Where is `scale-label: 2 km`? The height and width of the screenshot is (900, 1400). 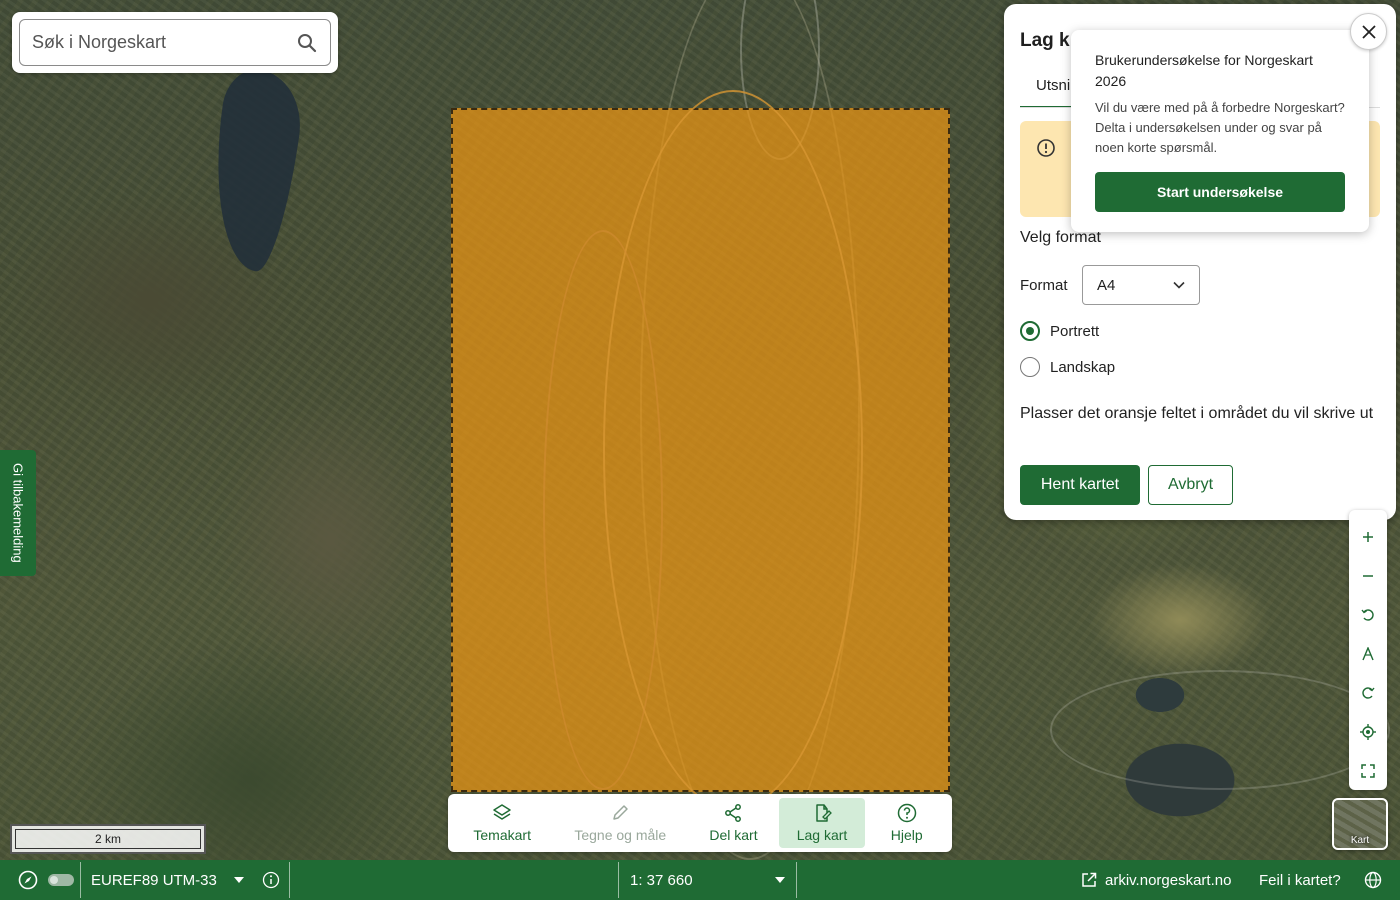 scale-label: 2 km is located at coordinates (108, 839).